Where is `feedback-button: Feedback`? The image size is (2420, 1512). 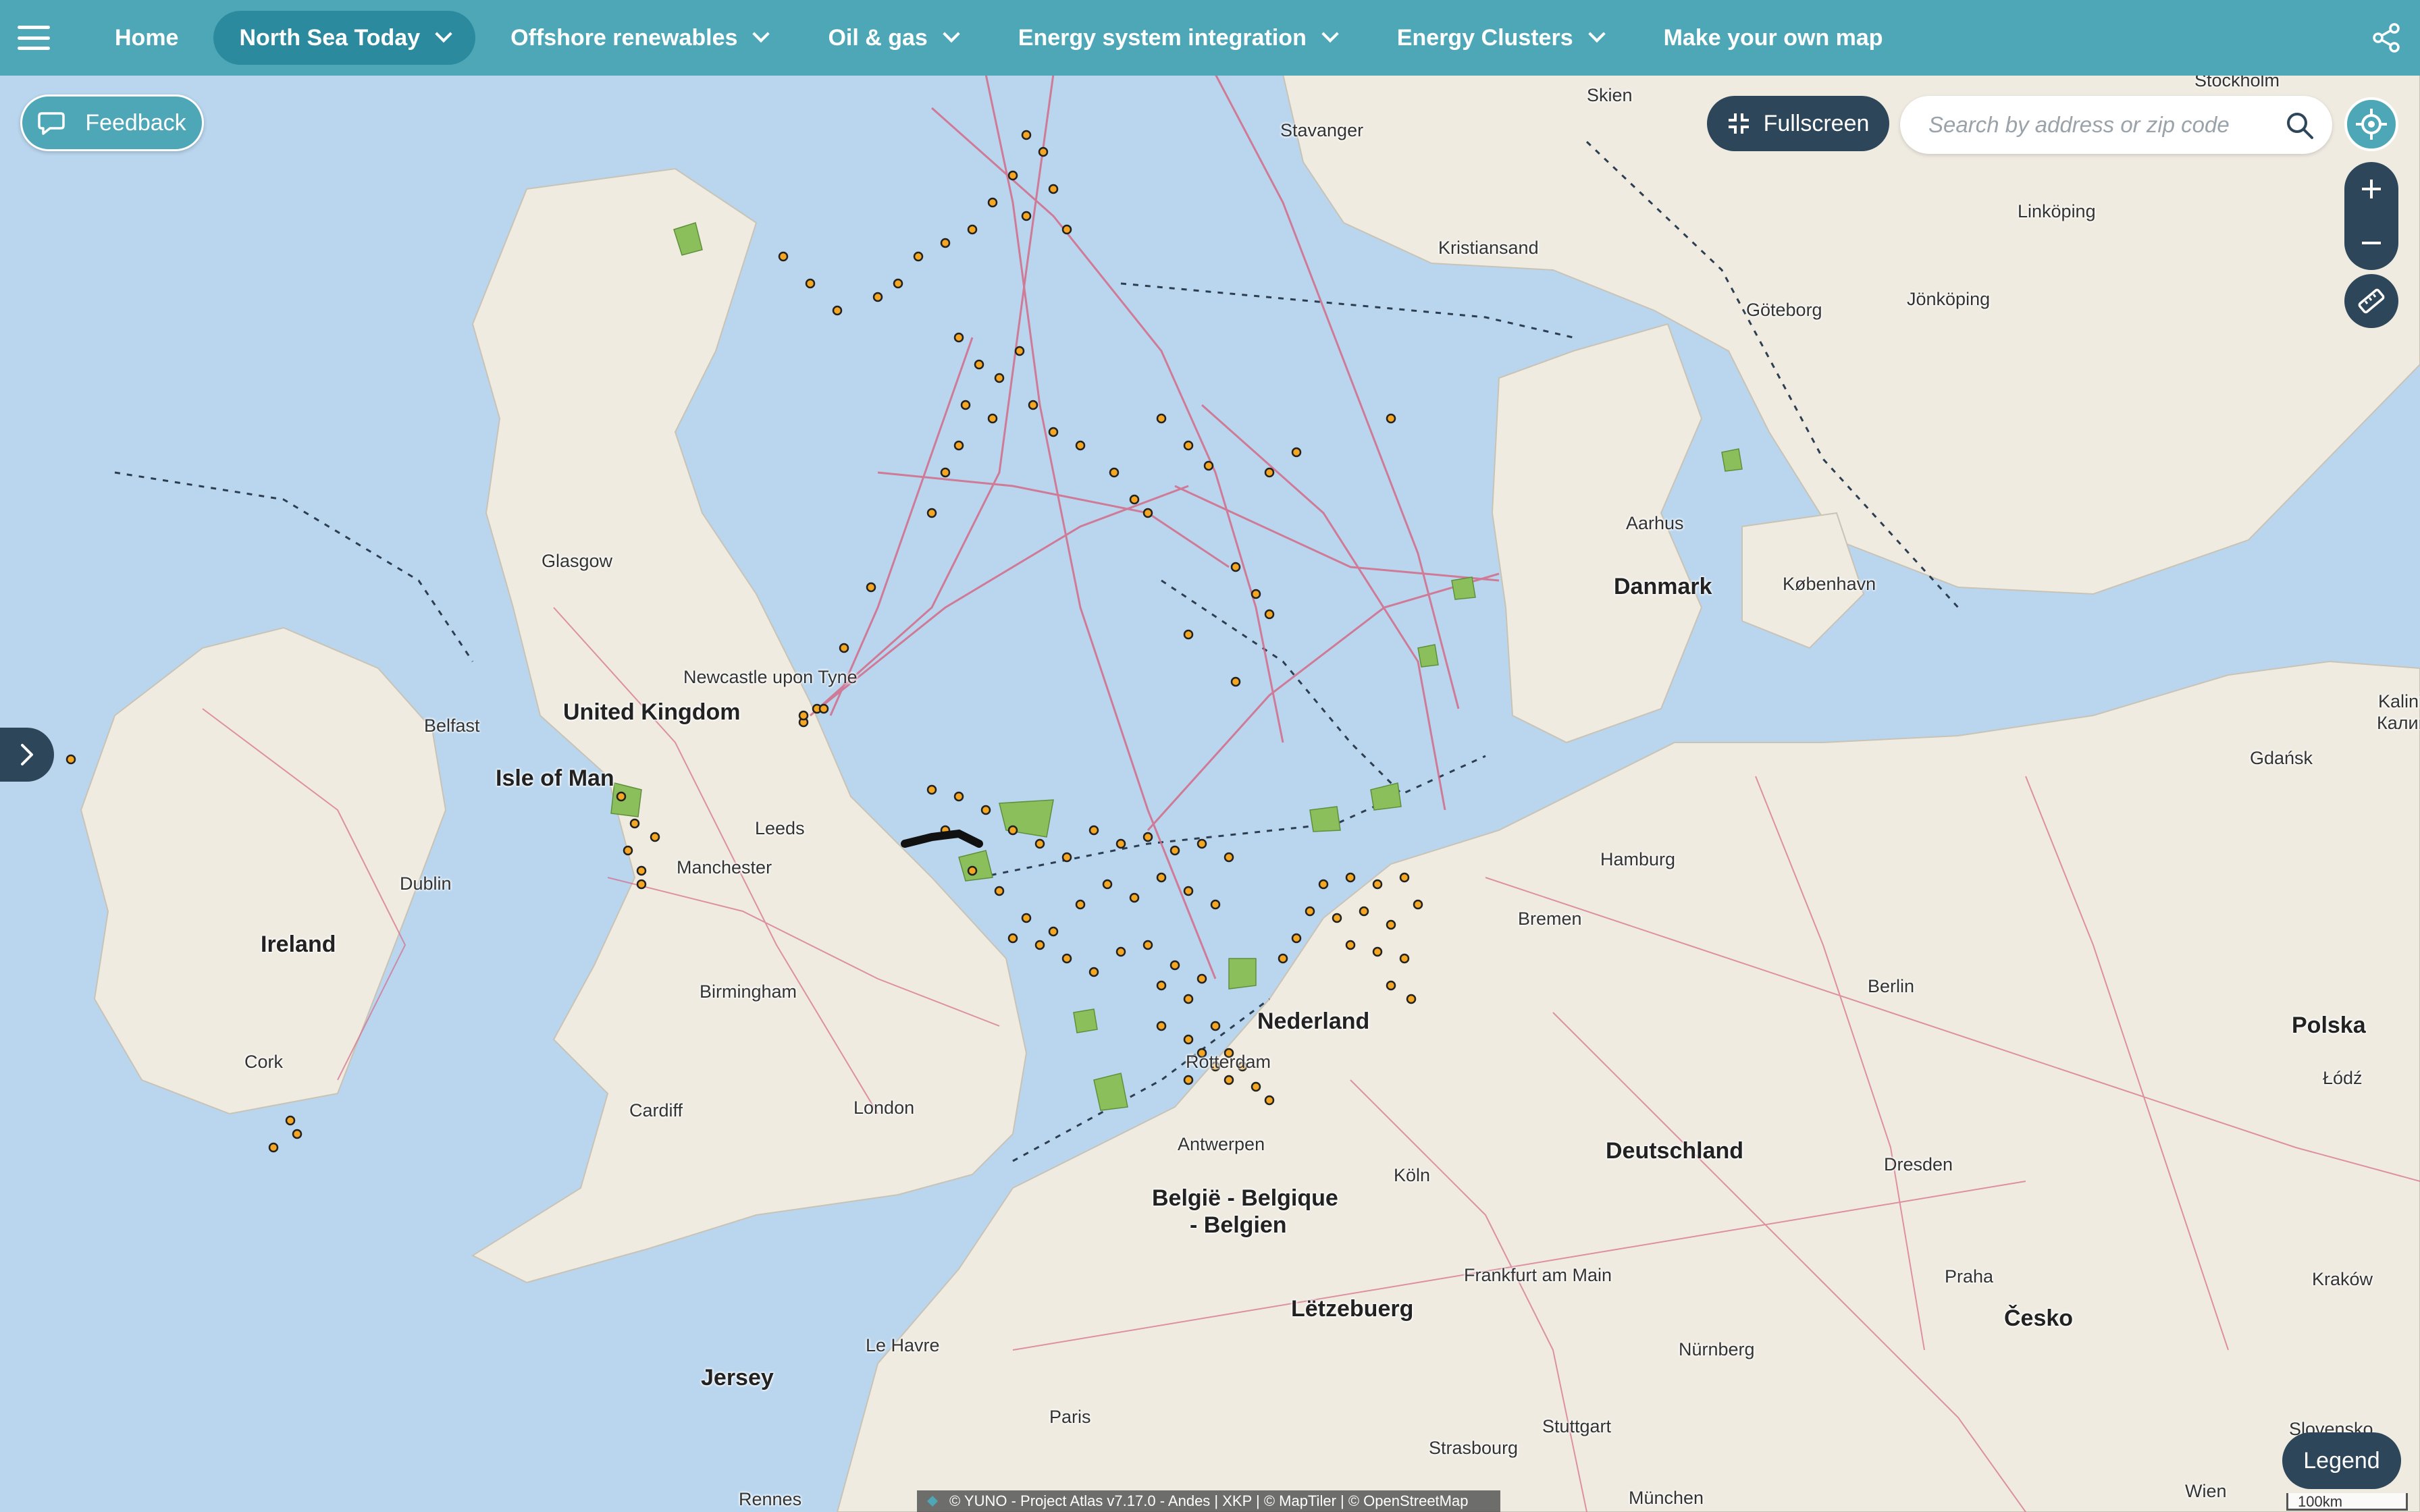
feedback-button: Feedback is located at coordinates (112, 122).